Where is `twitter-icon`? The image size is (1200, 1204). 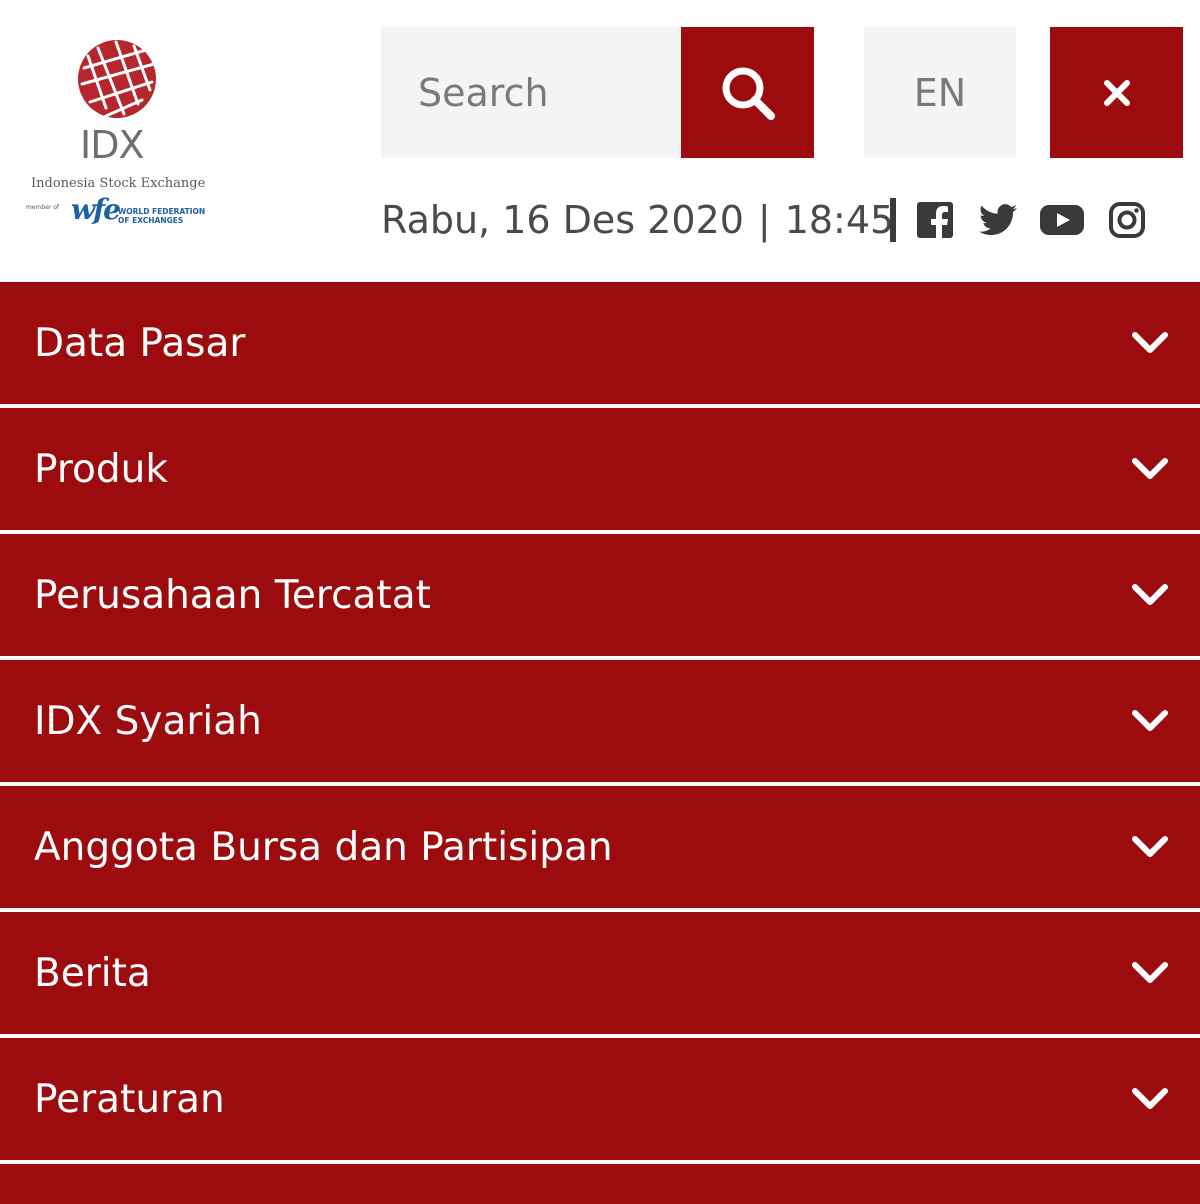
twitter-icon is located at coordinates (998, 220).